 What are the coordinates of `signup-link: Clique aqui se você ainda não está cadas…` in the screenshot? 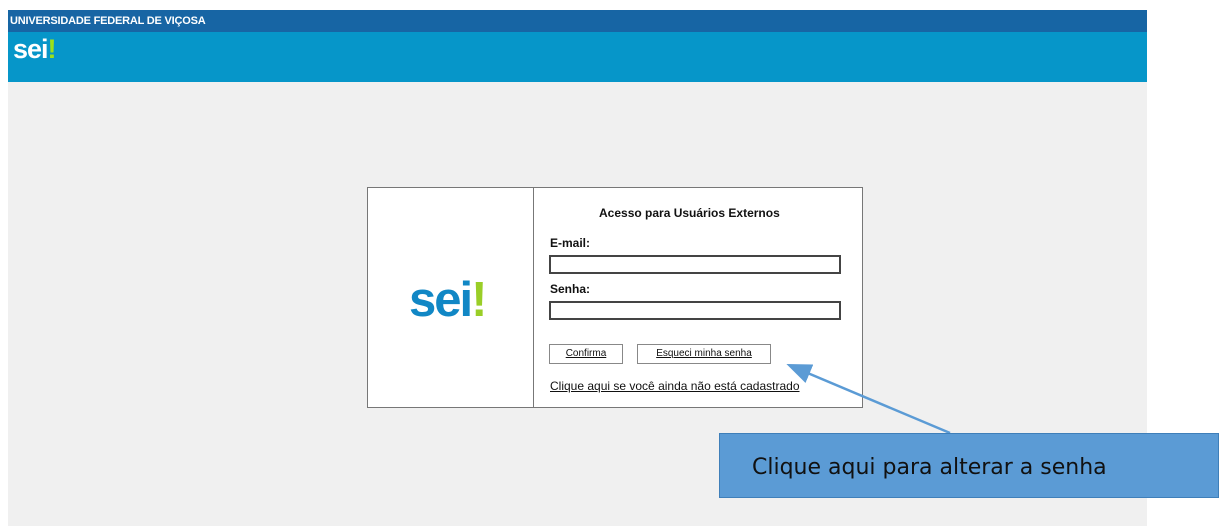 It's located at (675, 386).